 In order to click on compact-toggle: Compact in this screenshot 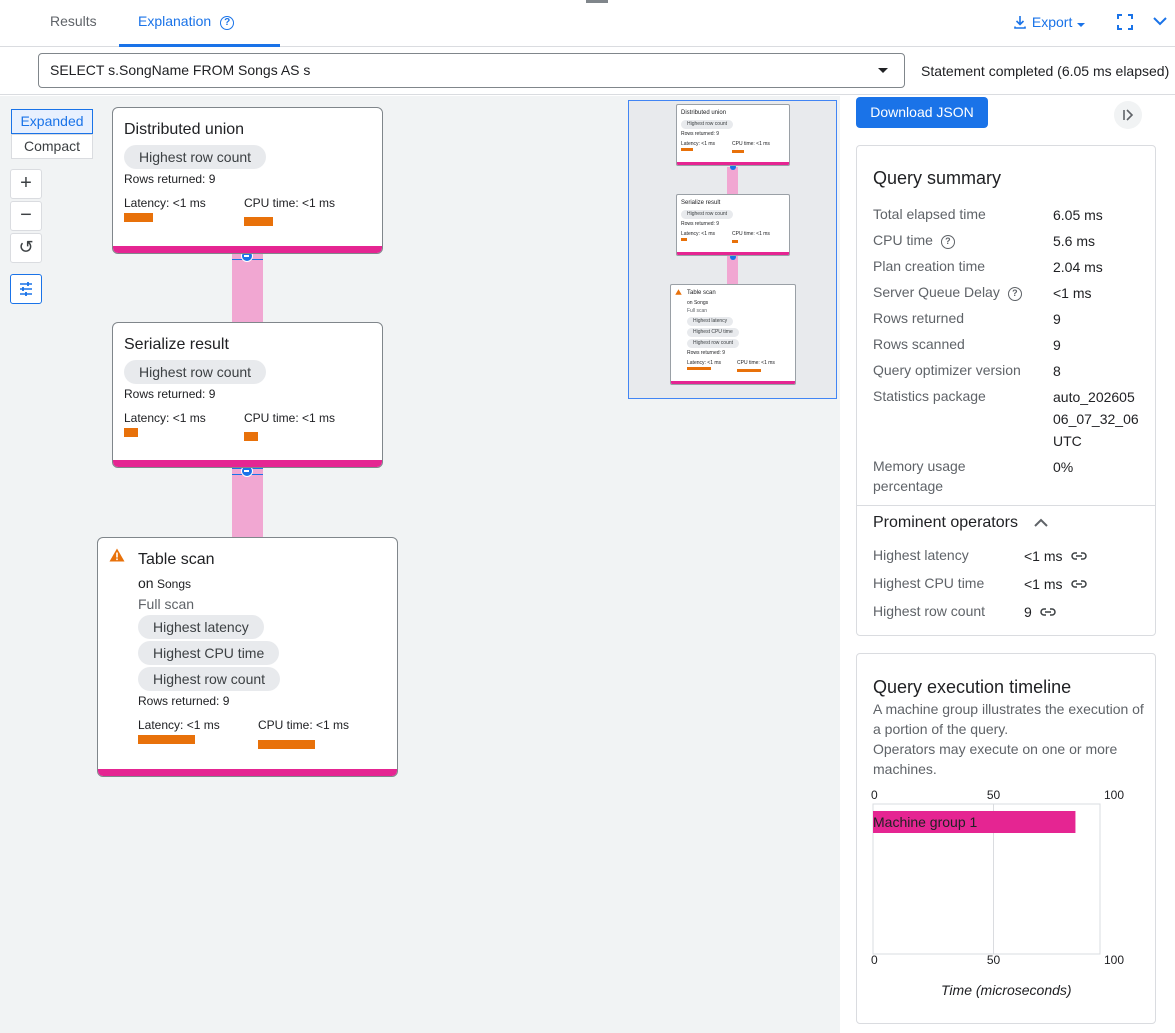, I will do `click(52, 146)`.